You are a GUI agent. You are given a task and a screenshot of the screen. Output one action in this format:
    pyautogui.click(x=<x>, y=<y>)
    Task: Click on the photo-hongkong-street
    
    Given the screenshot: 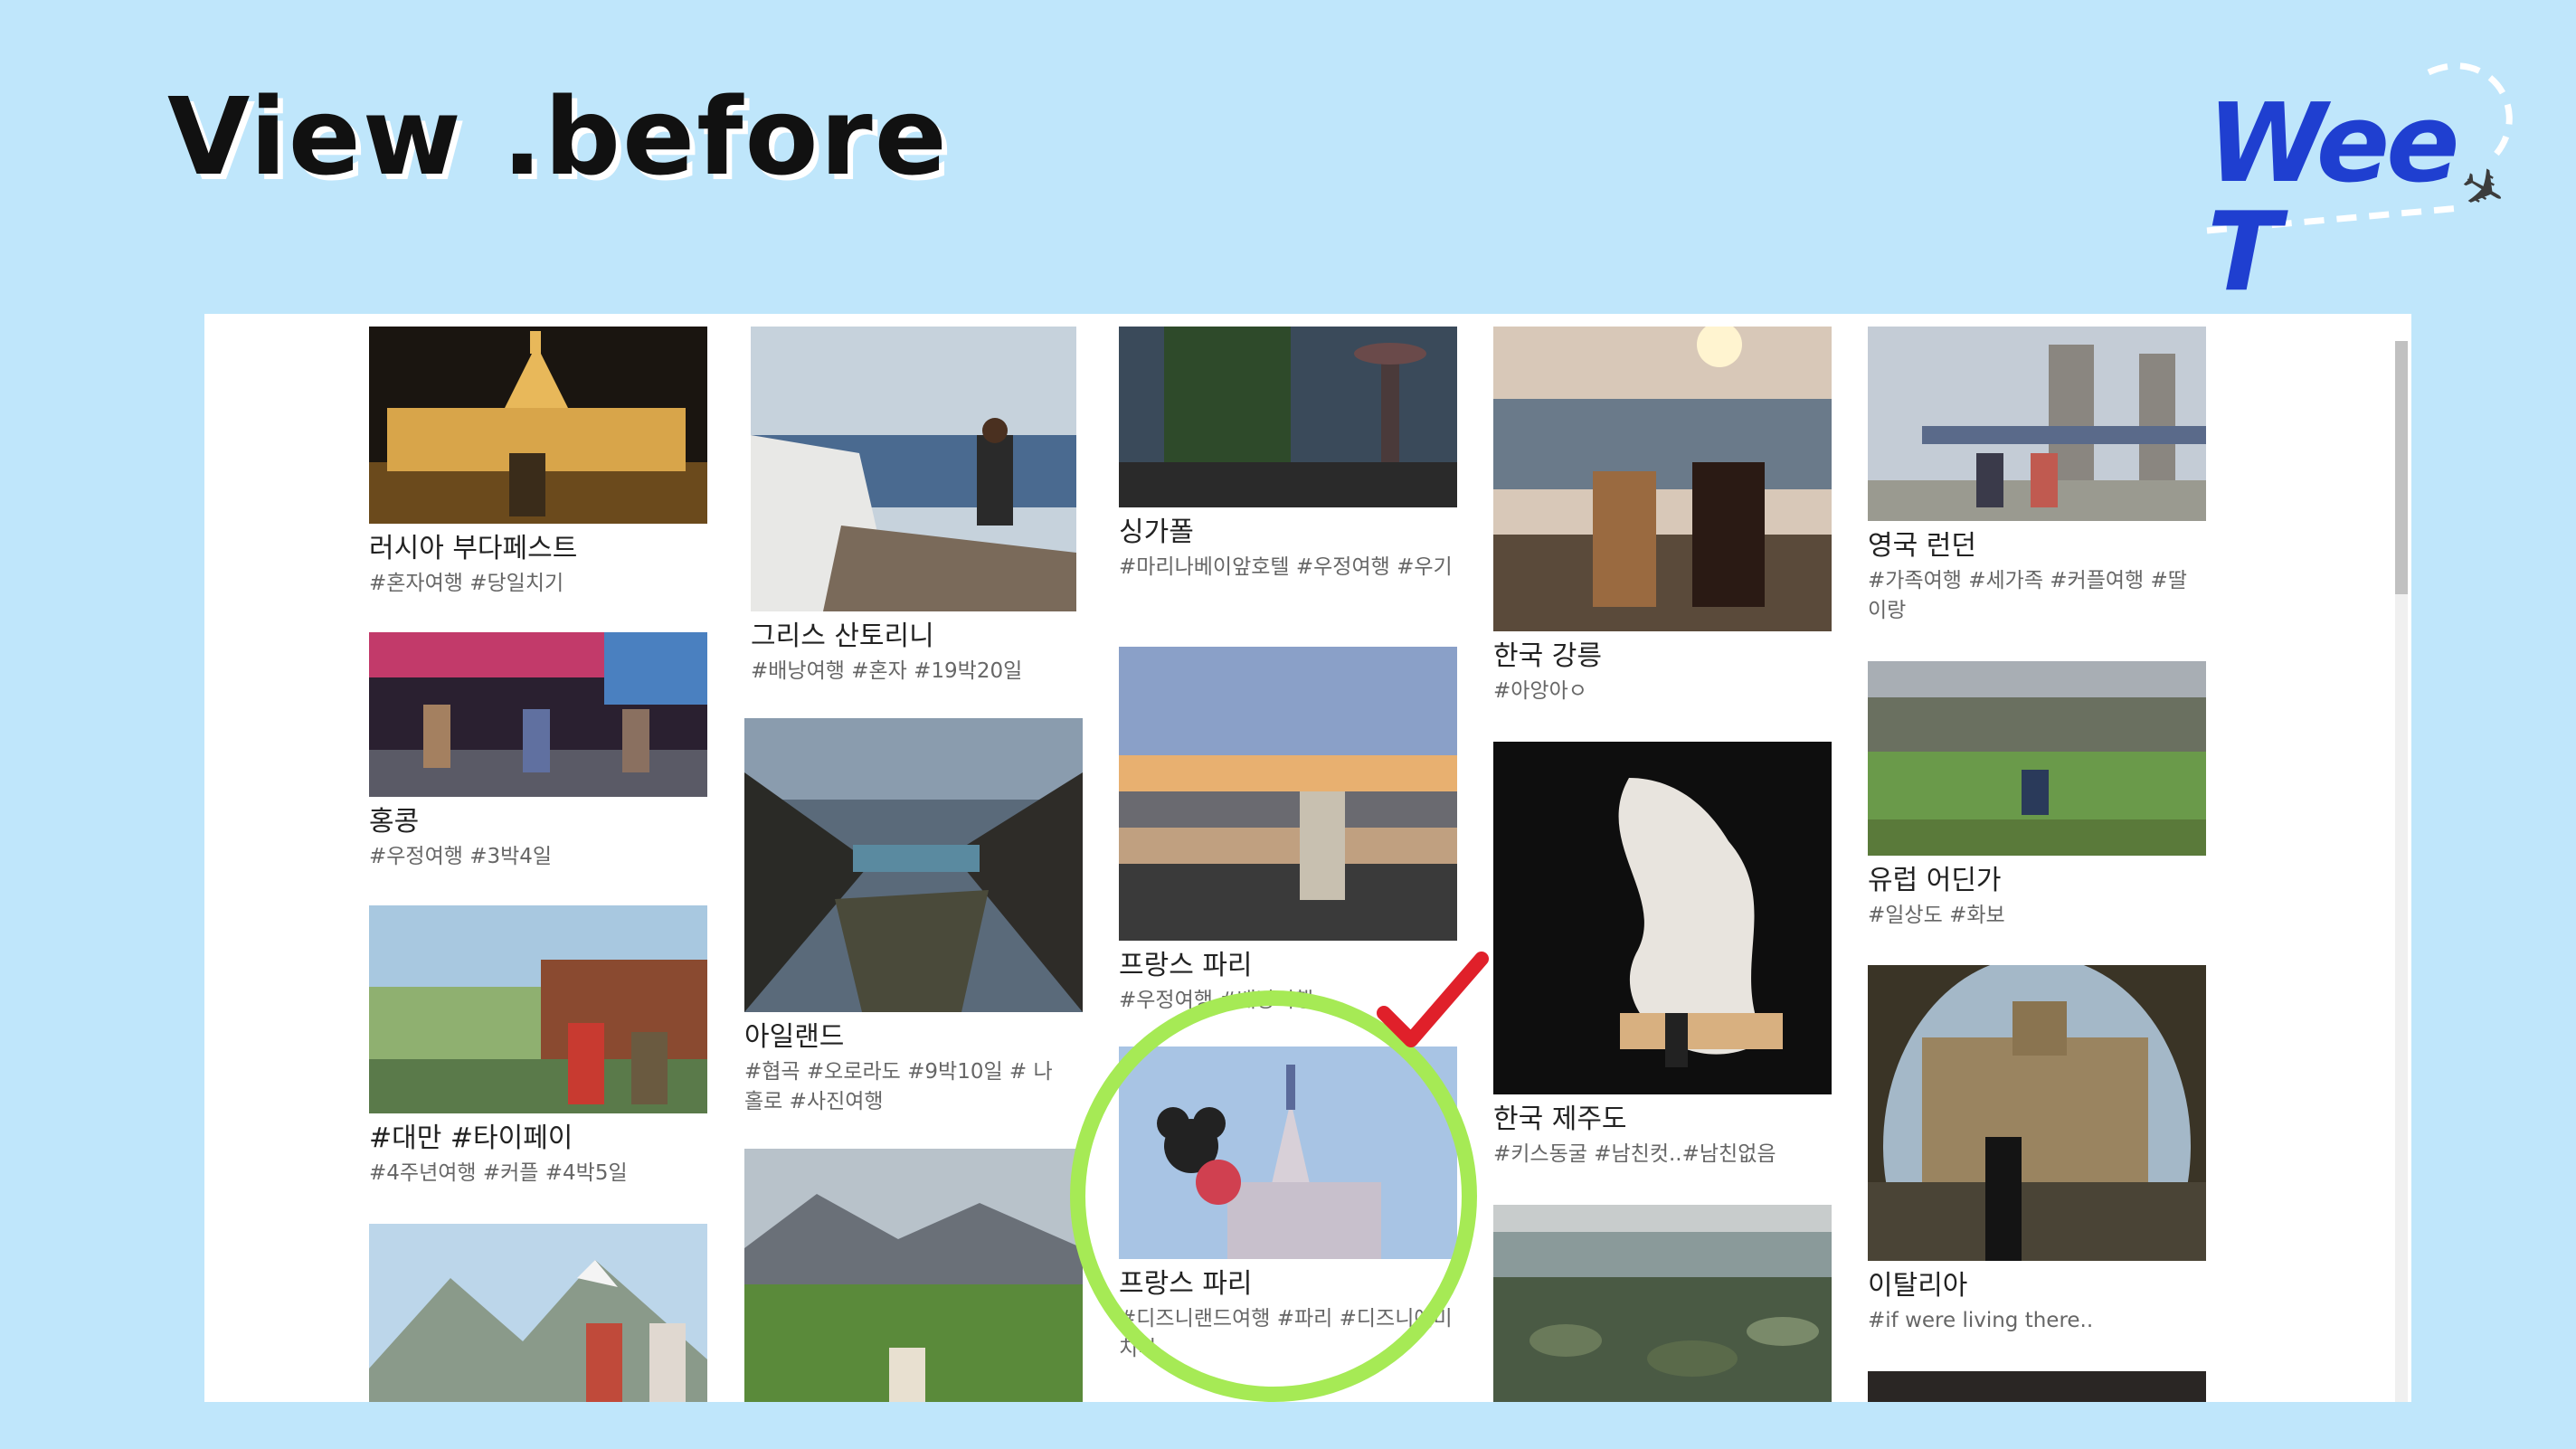 What is the action you would take?
    pyautogui.click(x=538, y=714)
    